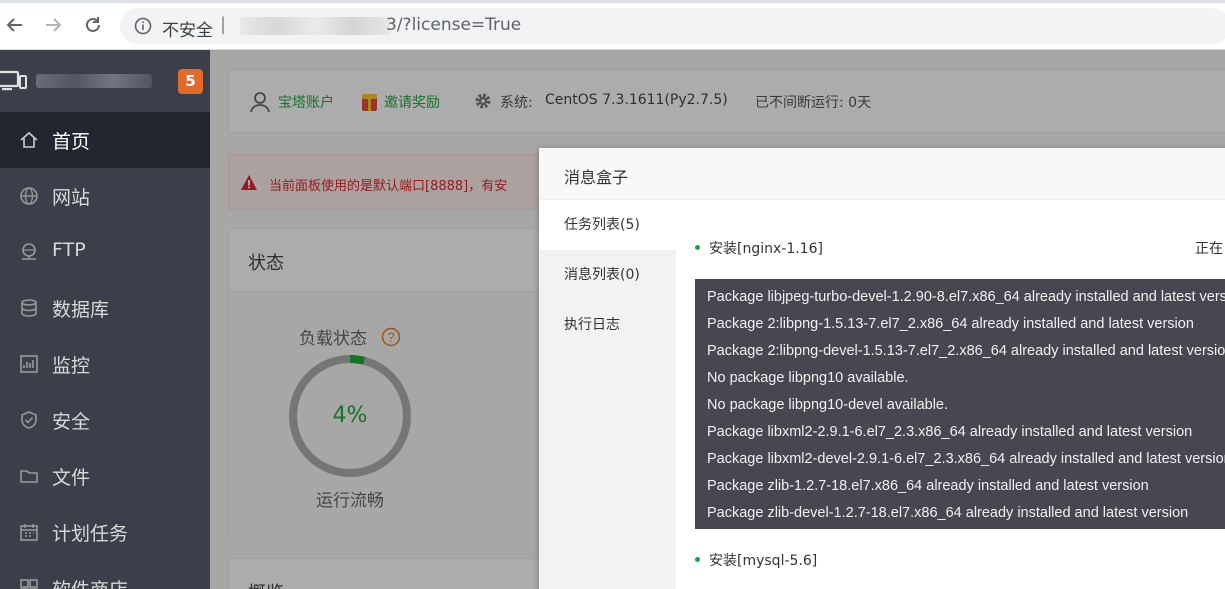 This screenshot has height=589, width=1225. What do you see at coordinates (315, 26) in the screenshot?
I see `redacted-host` at bounding box center [315, 26].